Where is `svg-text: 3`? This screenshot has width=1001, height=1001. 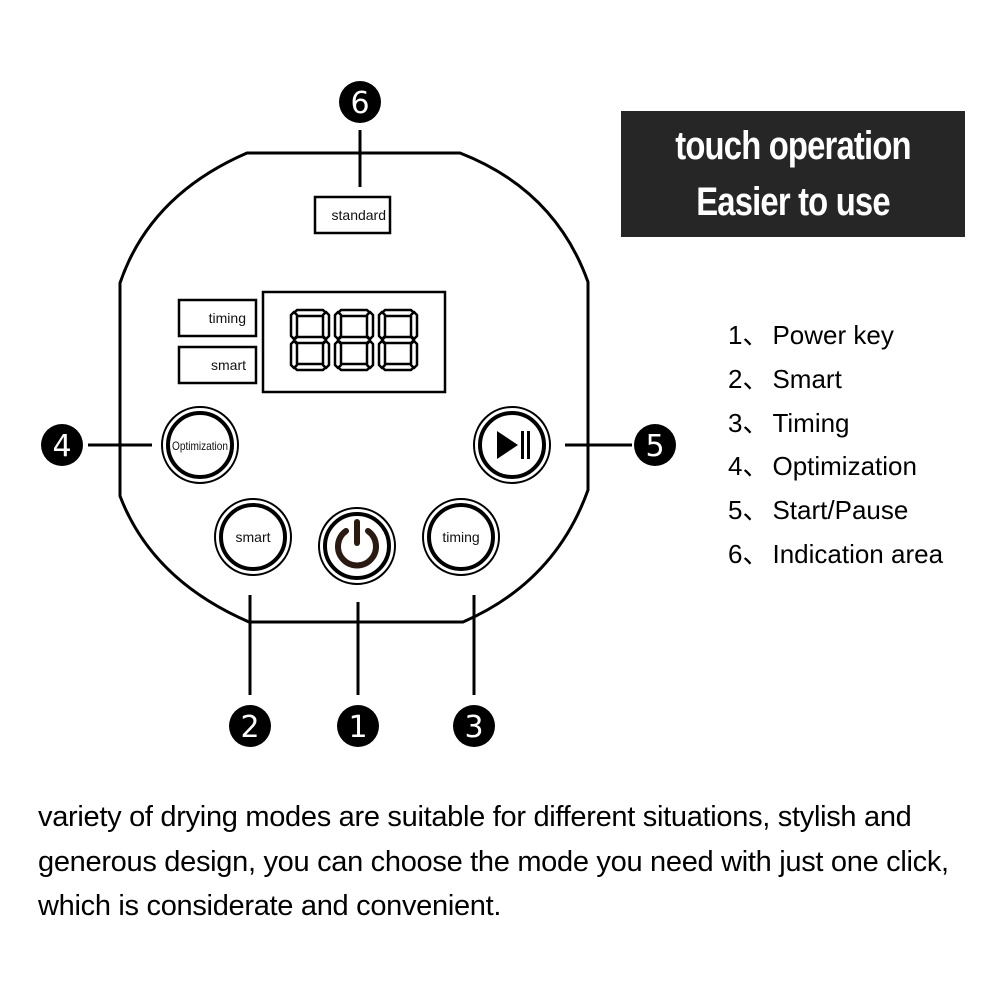 svg-text: 3 is located at coordinates (473, 727).